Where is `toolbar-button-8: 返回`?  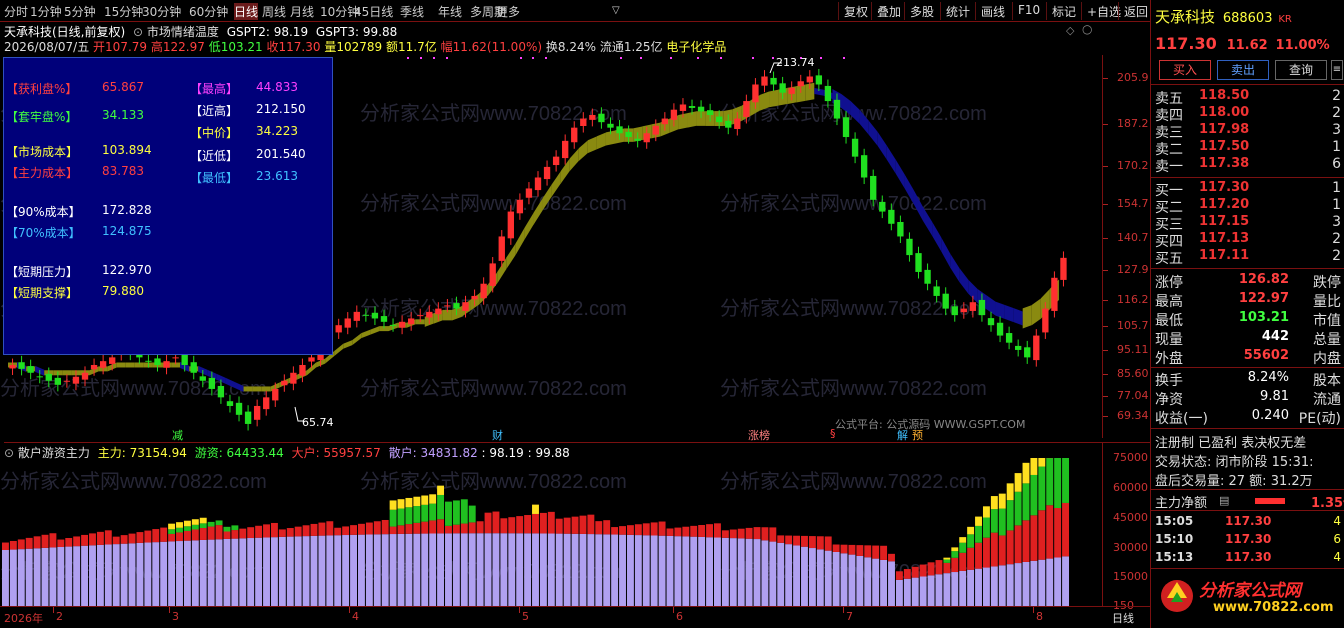 toolbar-button-8: 返回 is located at coordinates (1135, 11).